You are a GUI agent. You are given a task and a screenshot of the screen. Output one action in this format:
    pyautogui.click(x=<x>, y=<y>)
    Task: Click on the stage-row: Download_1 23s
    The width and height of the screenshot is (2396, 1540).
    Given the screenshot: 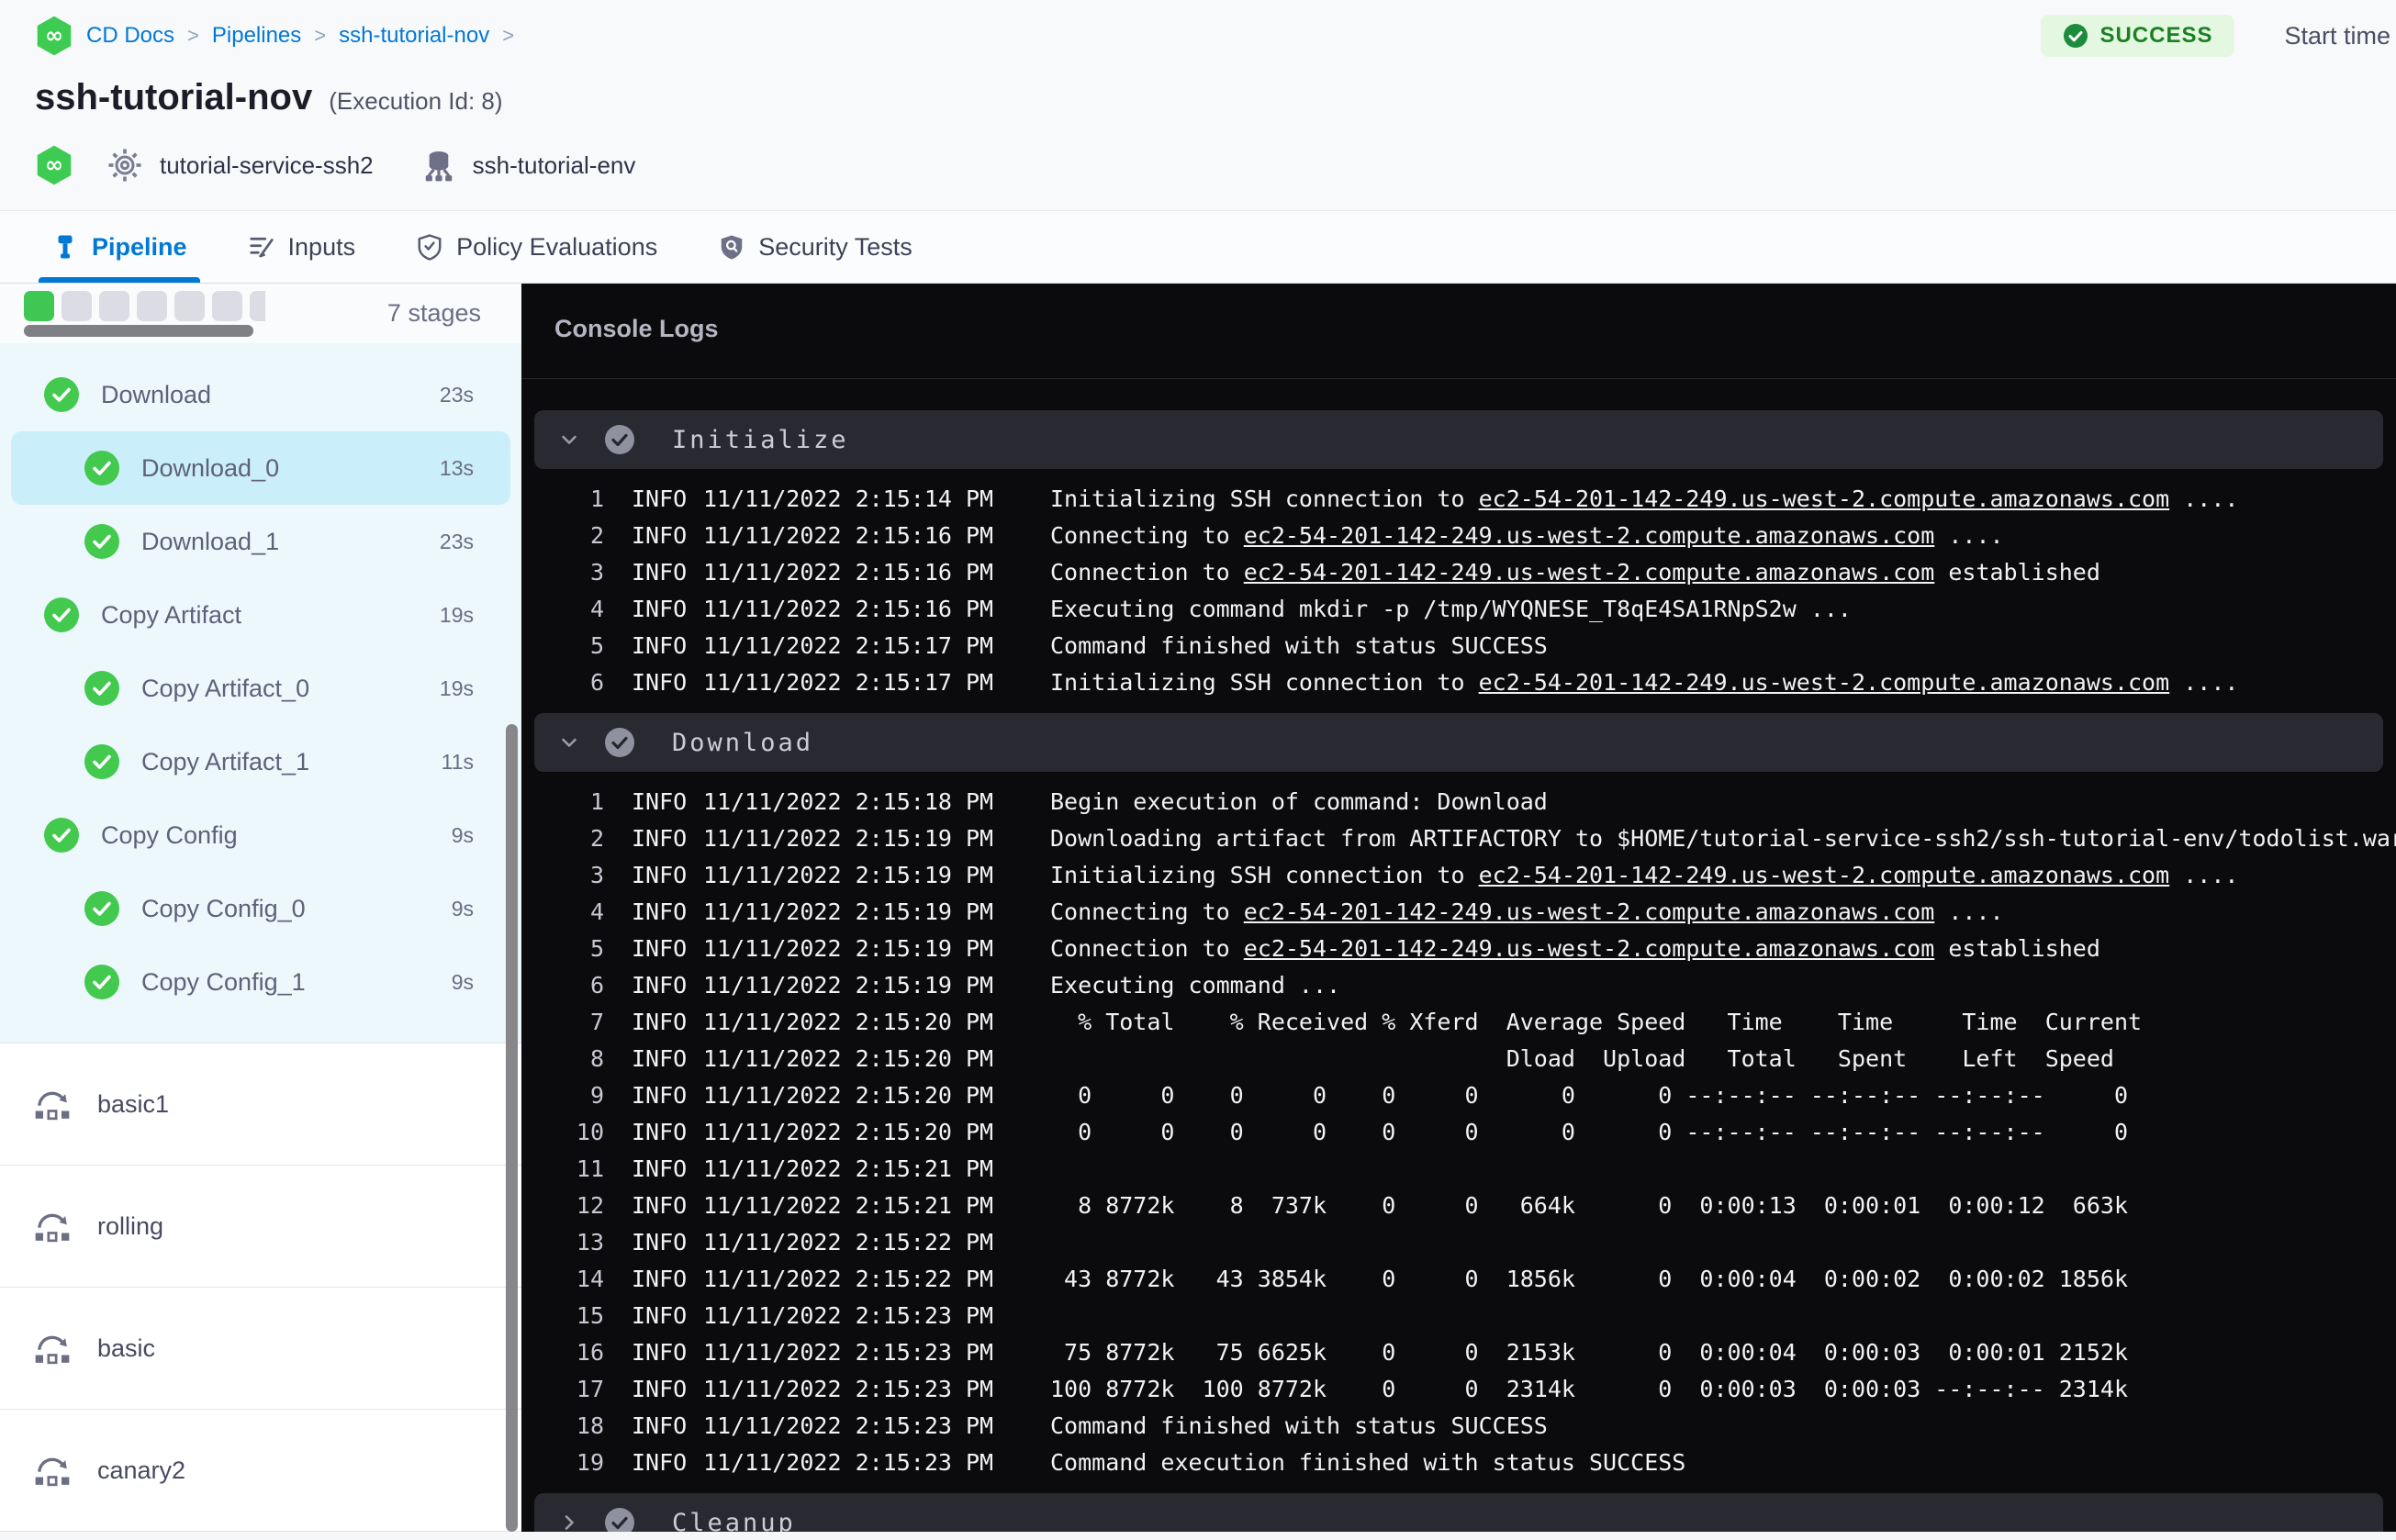 What is the action you would take?
    pyautogui.click(x=260, y=541)
    